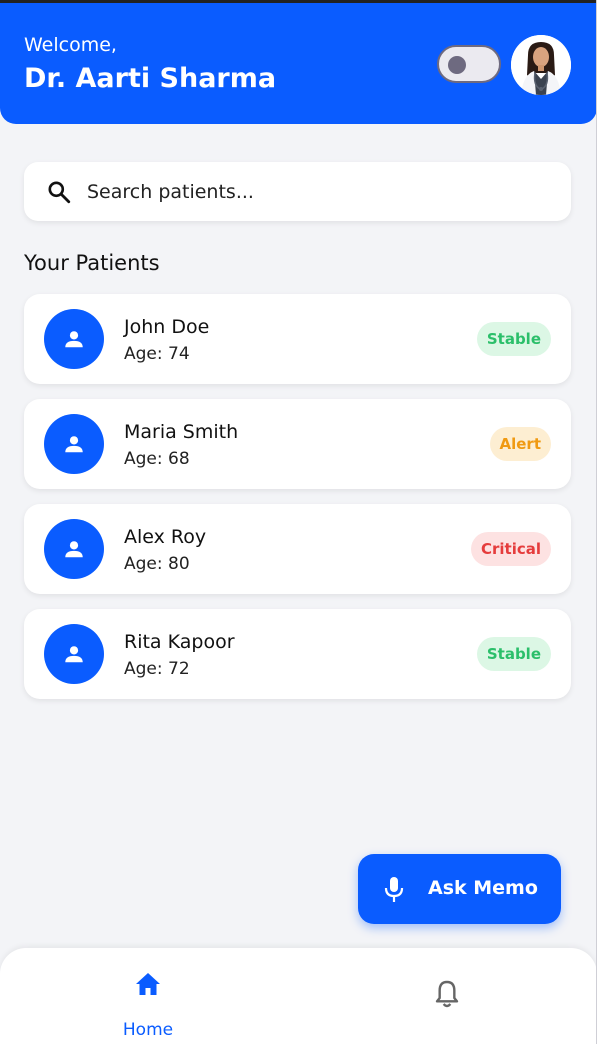 The image size is (597, 1044). I want to click on theme-toggle, so click(469, 64).